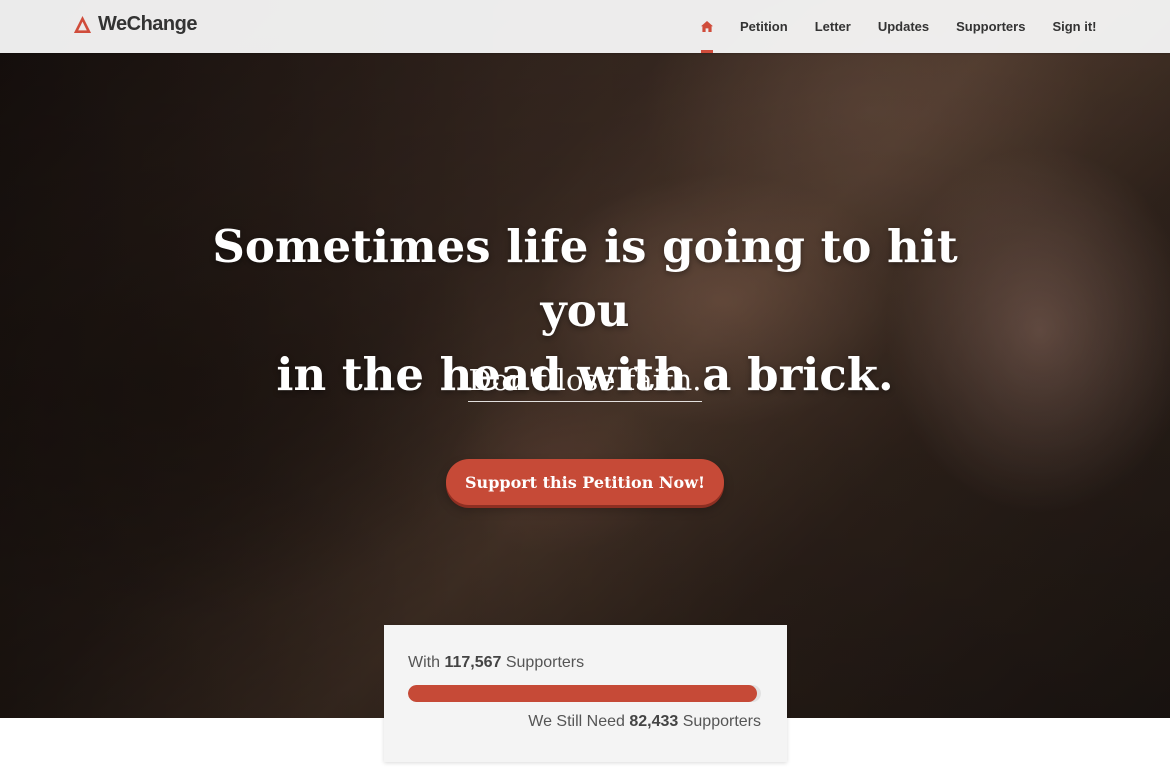  I want to click on hero-title-line-1: Sometimes life is going to hit you, so click(585, 278).